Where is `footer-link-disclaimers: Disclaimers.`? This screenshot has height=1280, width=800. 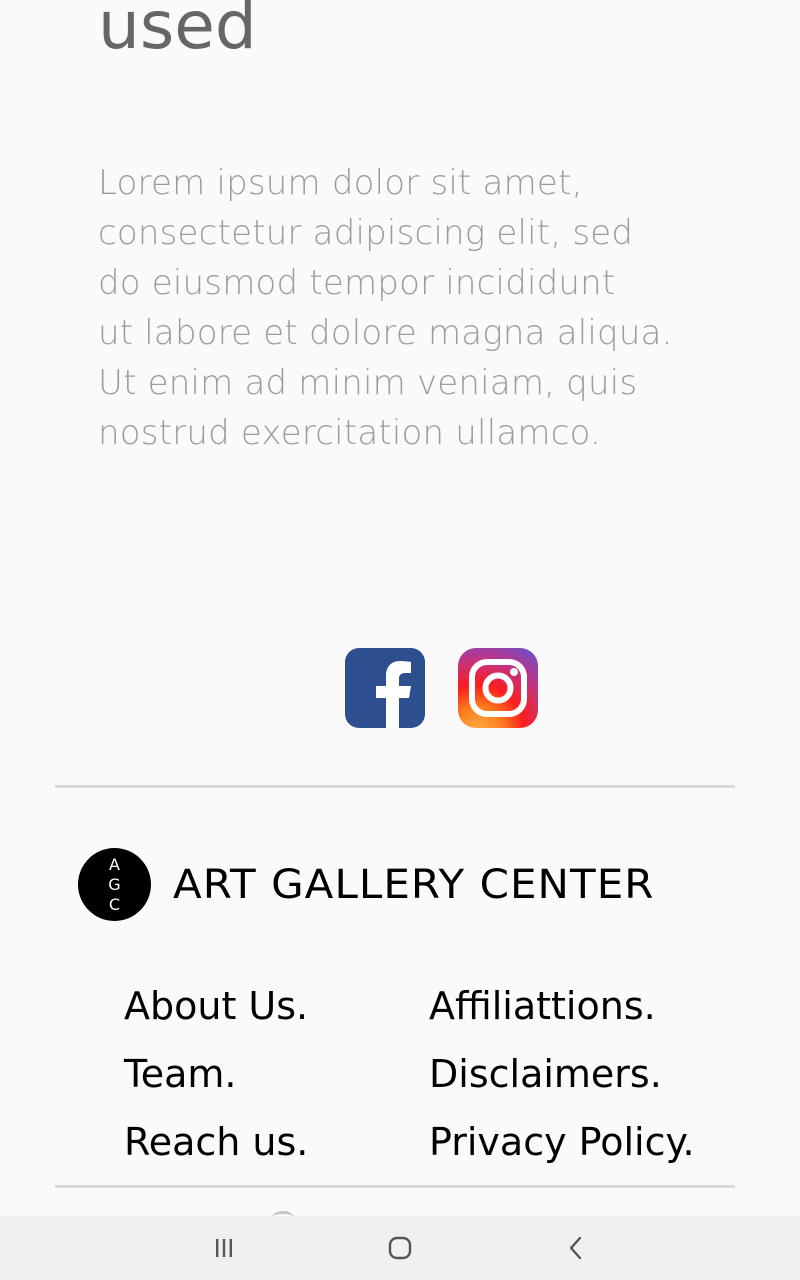
footer-link-disclaimers: Disclaimers. is located at coordinates (562, 1074).